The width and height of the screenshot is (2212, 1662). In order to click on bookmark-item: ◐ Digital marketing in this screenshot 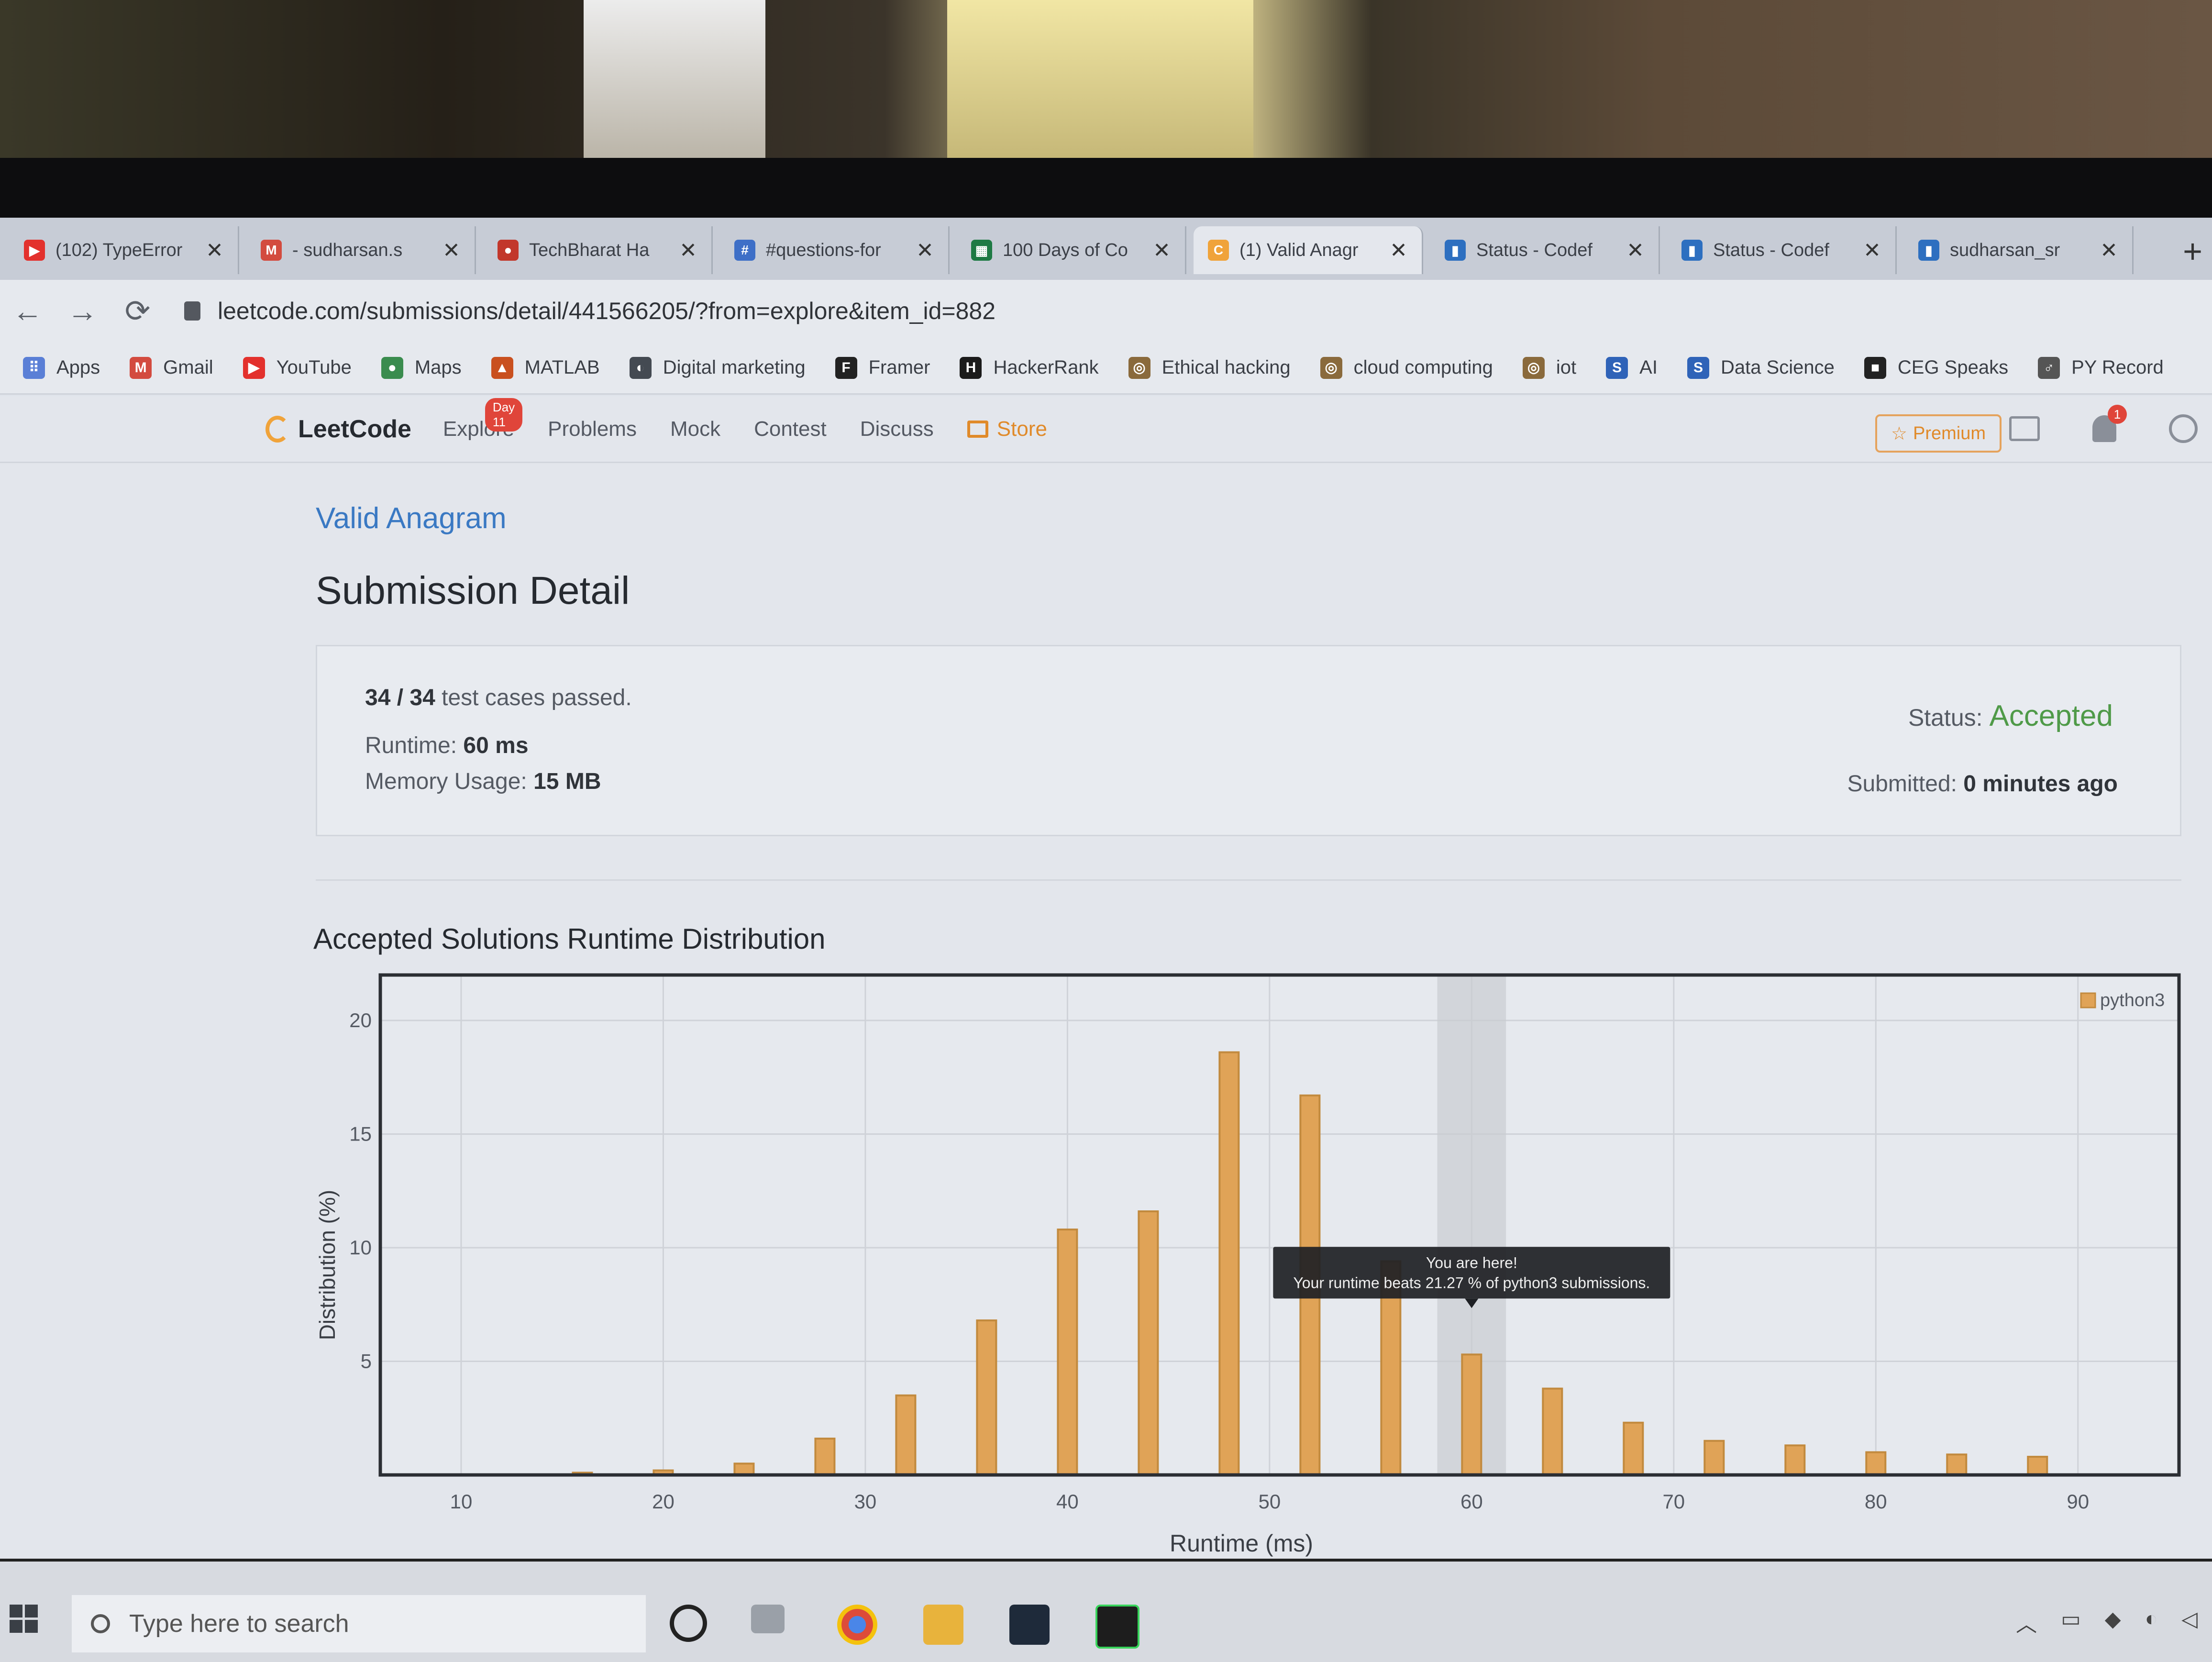, I will do `click(717, 367)`.